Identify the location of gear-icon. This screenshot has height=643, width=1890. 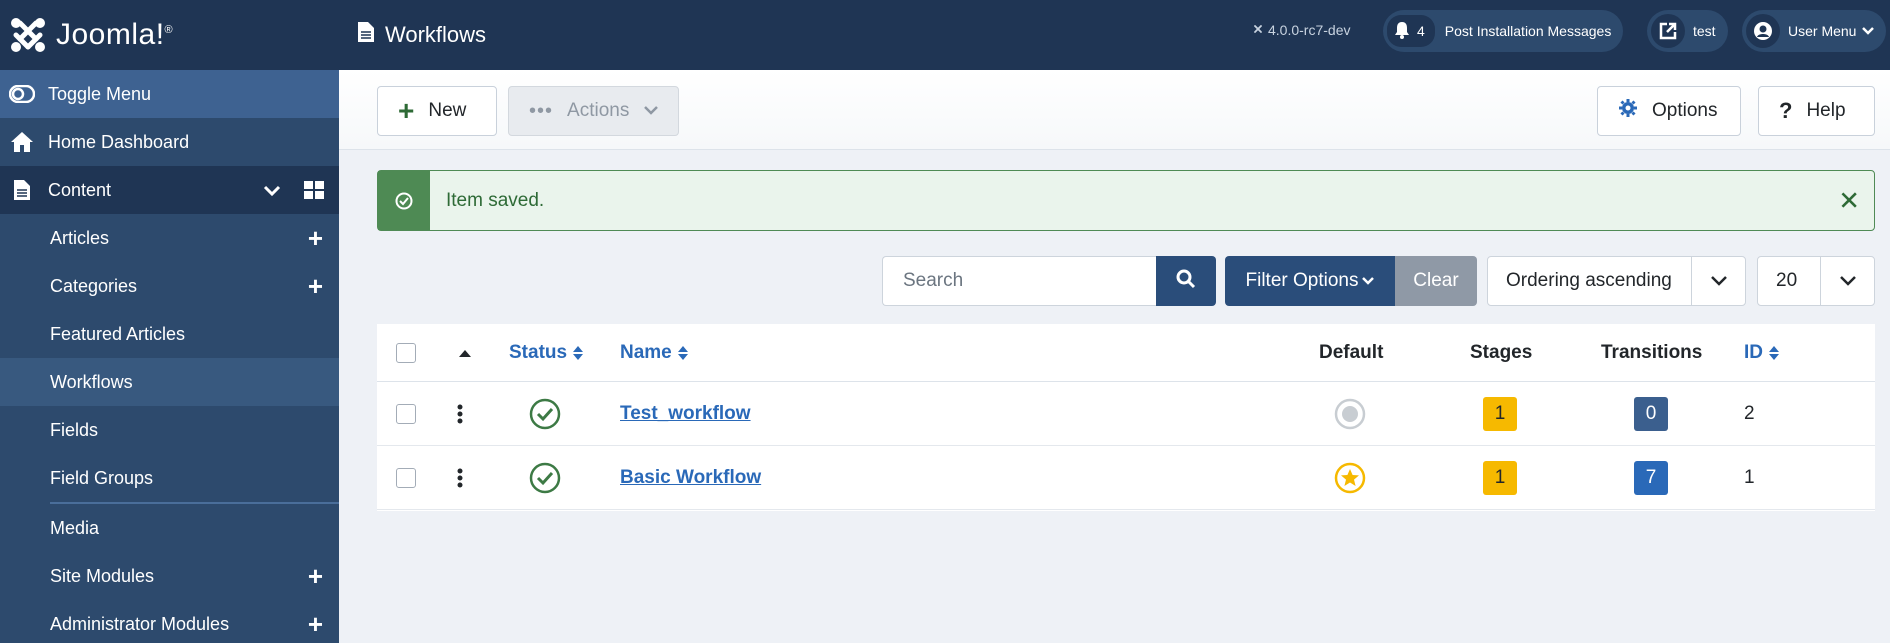
(1628, 111).